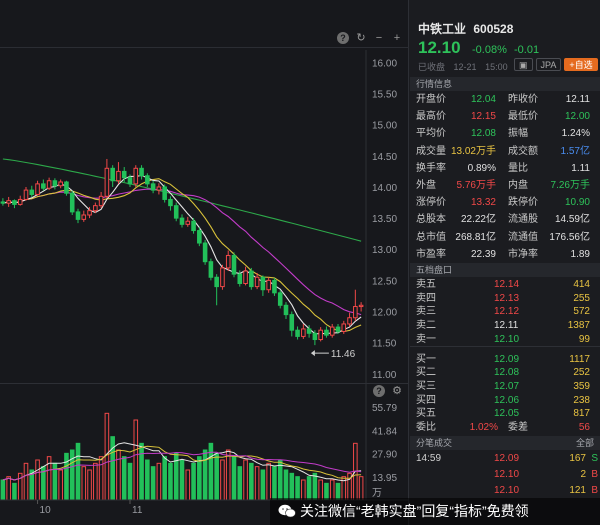 This screenshot has width=600, height=525. I want to click on status-time: 15:00, so click(496, 67).